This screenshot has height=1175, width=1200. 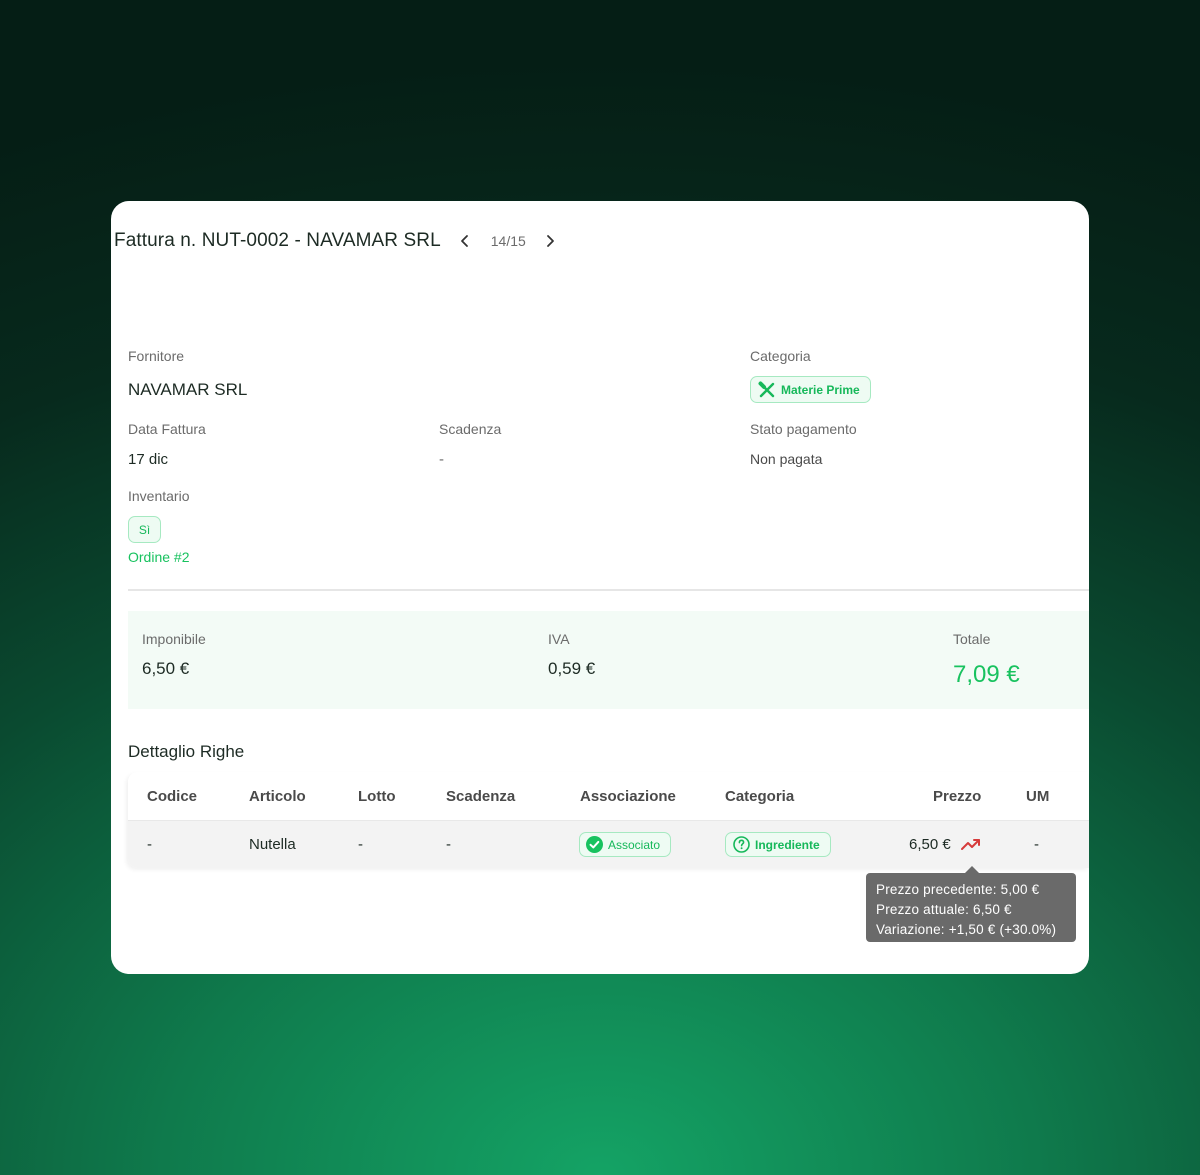 What do you see at coordinates (448, 844) in the screenshot?
I see `cell-scadenza: -` at bounding box center [448, 844].